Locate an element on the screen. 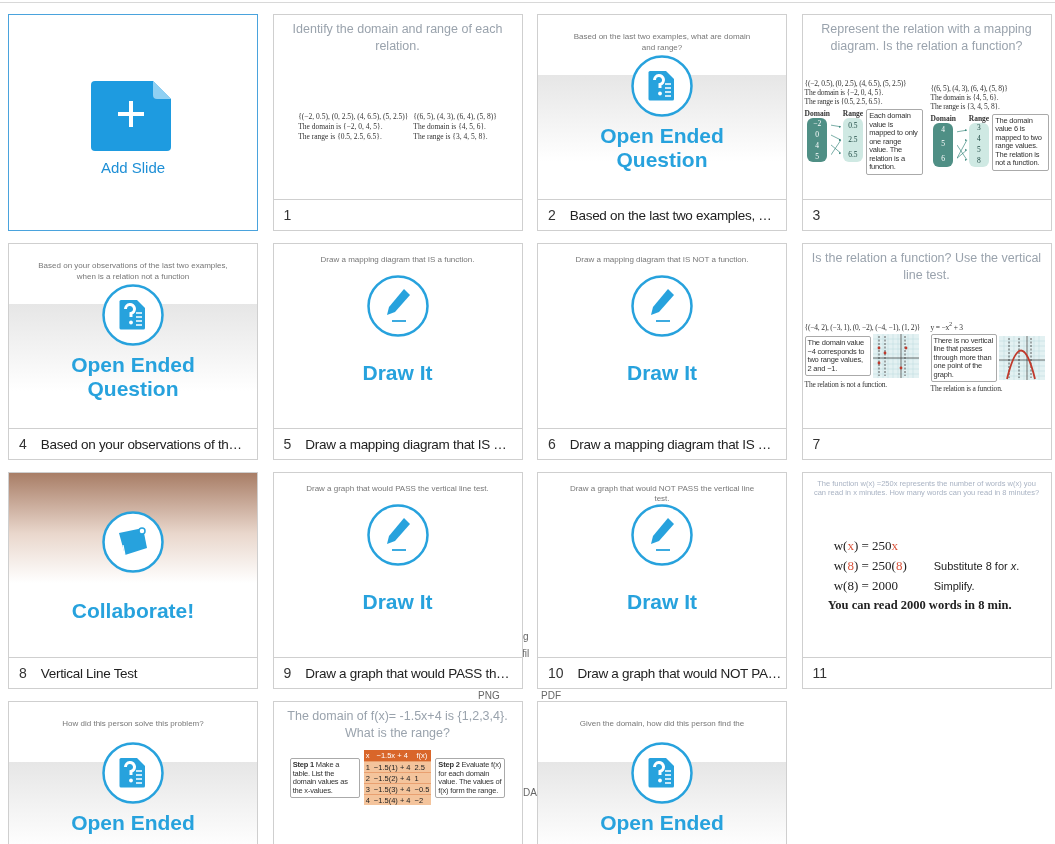  slide-number: 6 is located at coordinates (552, 444).